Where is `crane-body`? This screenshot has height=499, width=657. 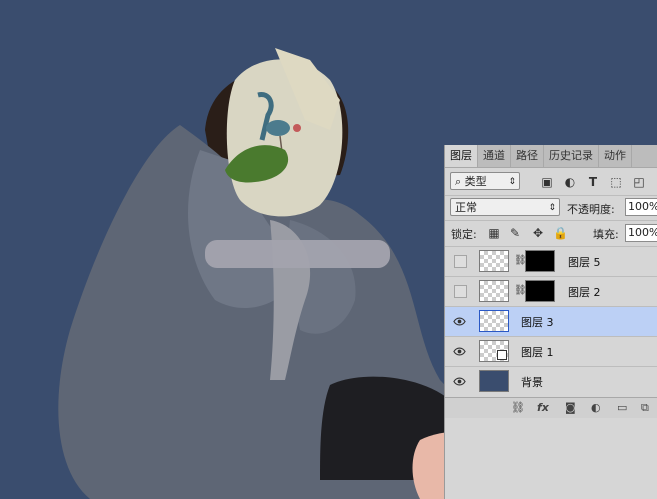 crane-body is located at coordinates (278, 128).